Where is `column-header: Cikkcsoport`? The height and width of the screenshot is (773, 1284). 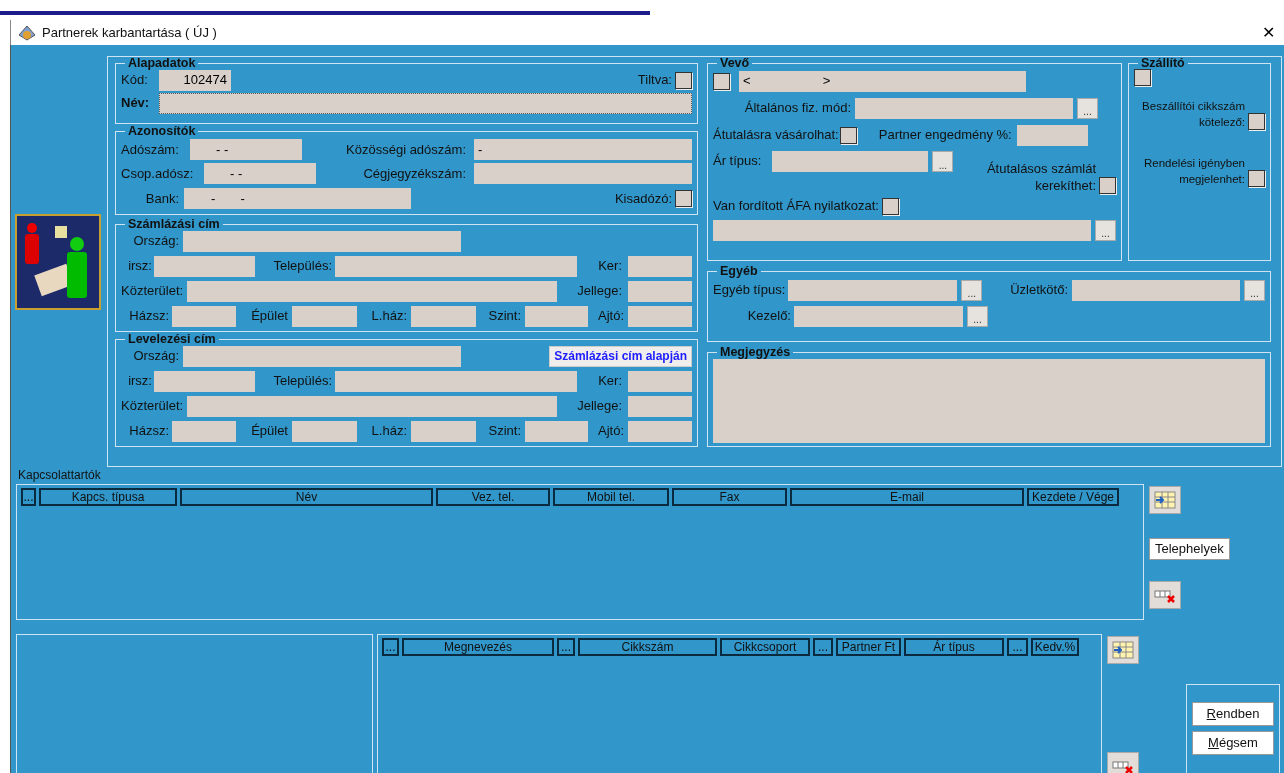
column-header: Cikkcsoport is located at coordinates (765, 647).